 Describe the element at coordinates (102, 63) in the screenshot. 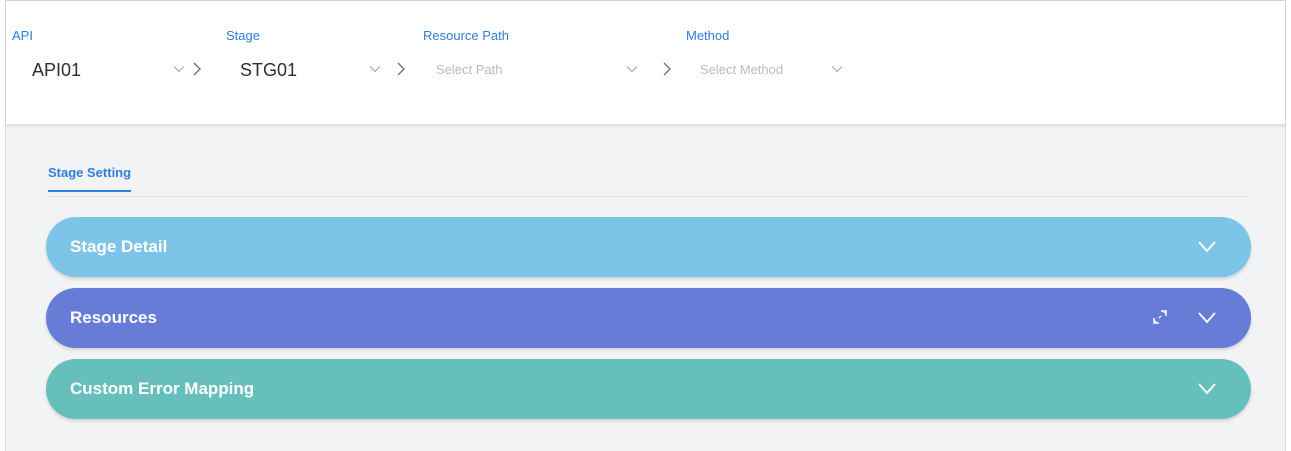

I see `api-selector: API API01` at that location.